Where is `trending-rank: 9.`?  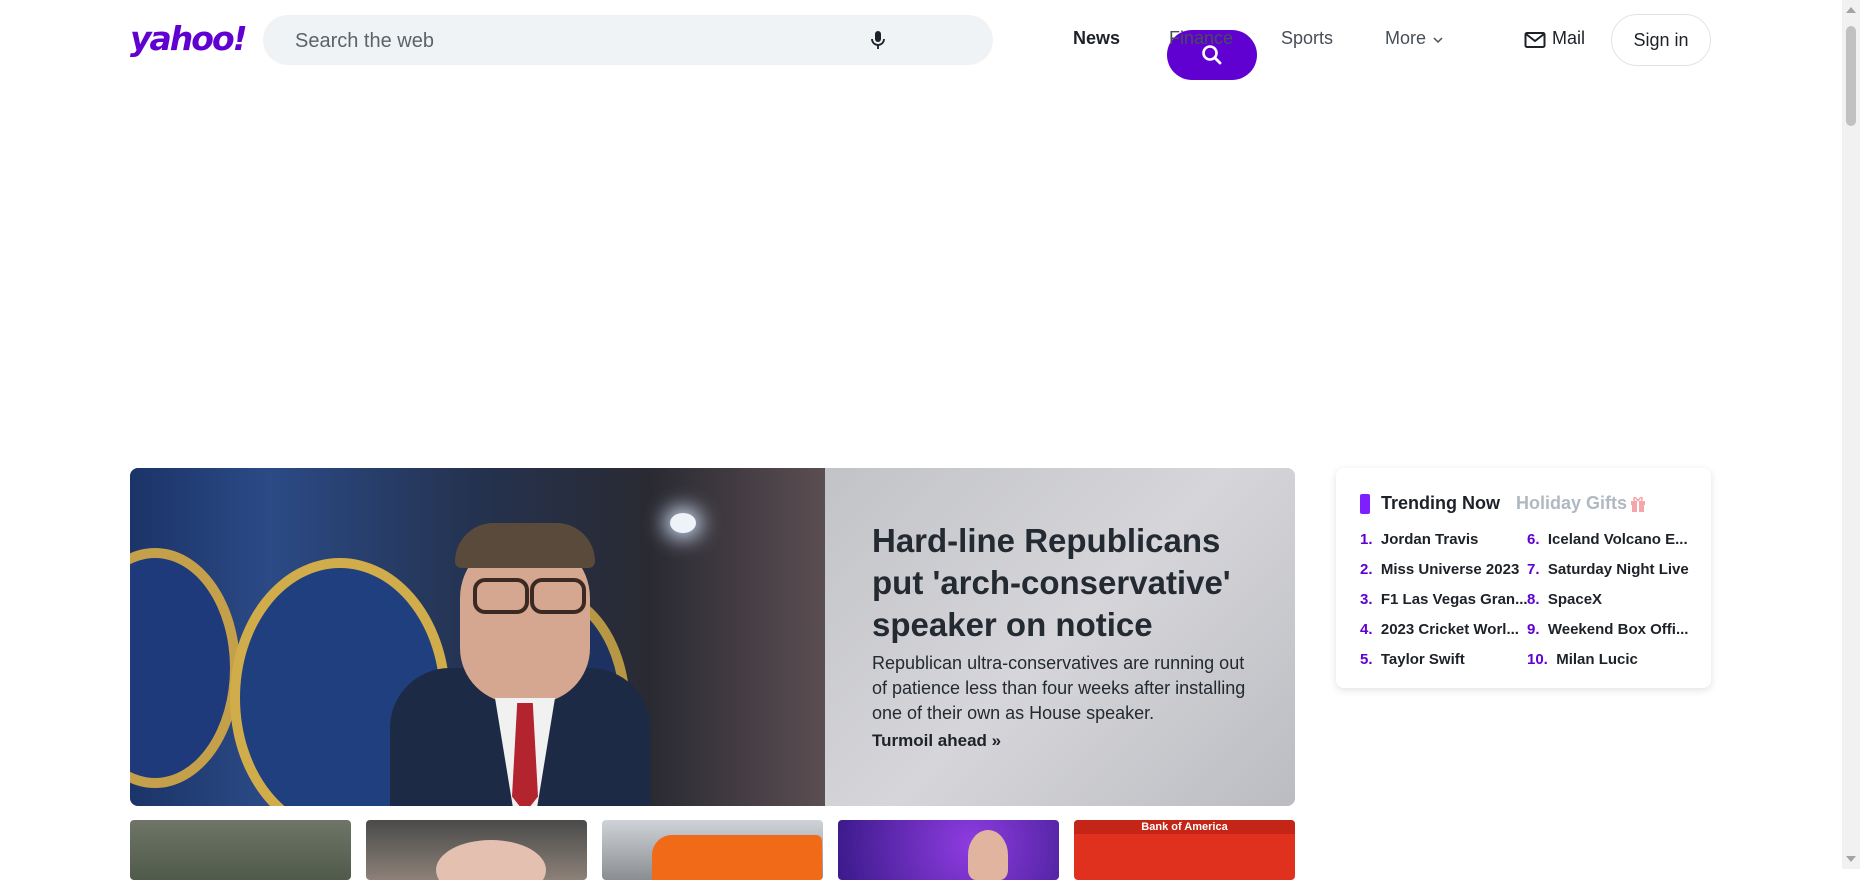
trending-rank: 9. is located at coordinates (1533, 629).